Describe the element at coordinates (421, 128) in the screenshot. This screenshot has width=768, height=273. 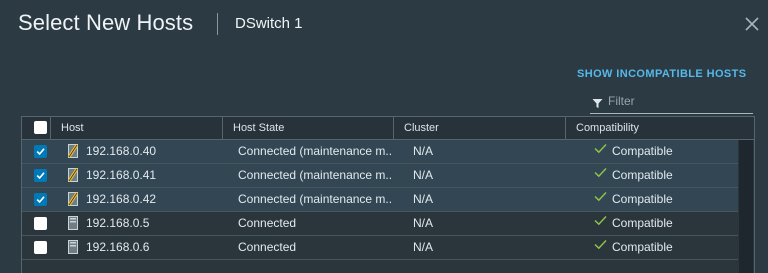
I see `column-header-cluster: Cluster` at that location.